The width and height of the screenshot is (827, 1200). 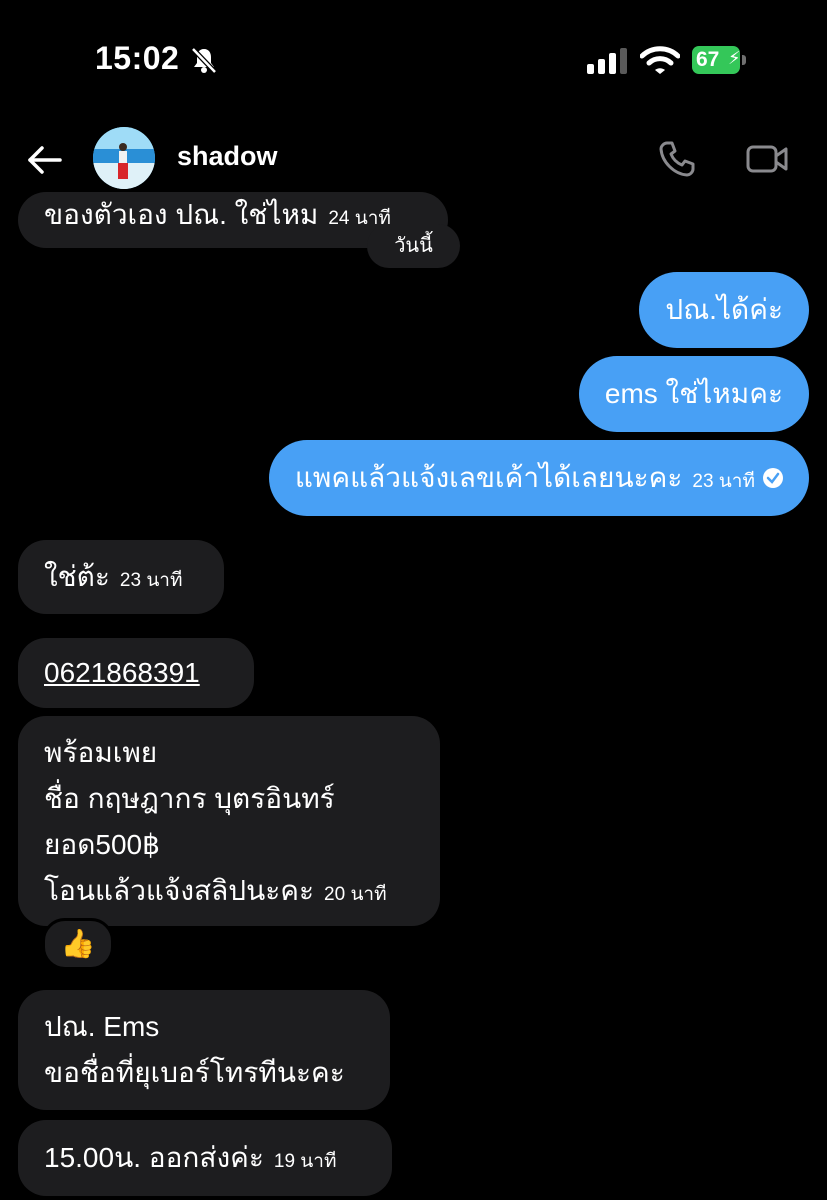 I want to click on message-line: โอนแล้วแจ้งสลิปนะคะ, so click(x=179, y=890).